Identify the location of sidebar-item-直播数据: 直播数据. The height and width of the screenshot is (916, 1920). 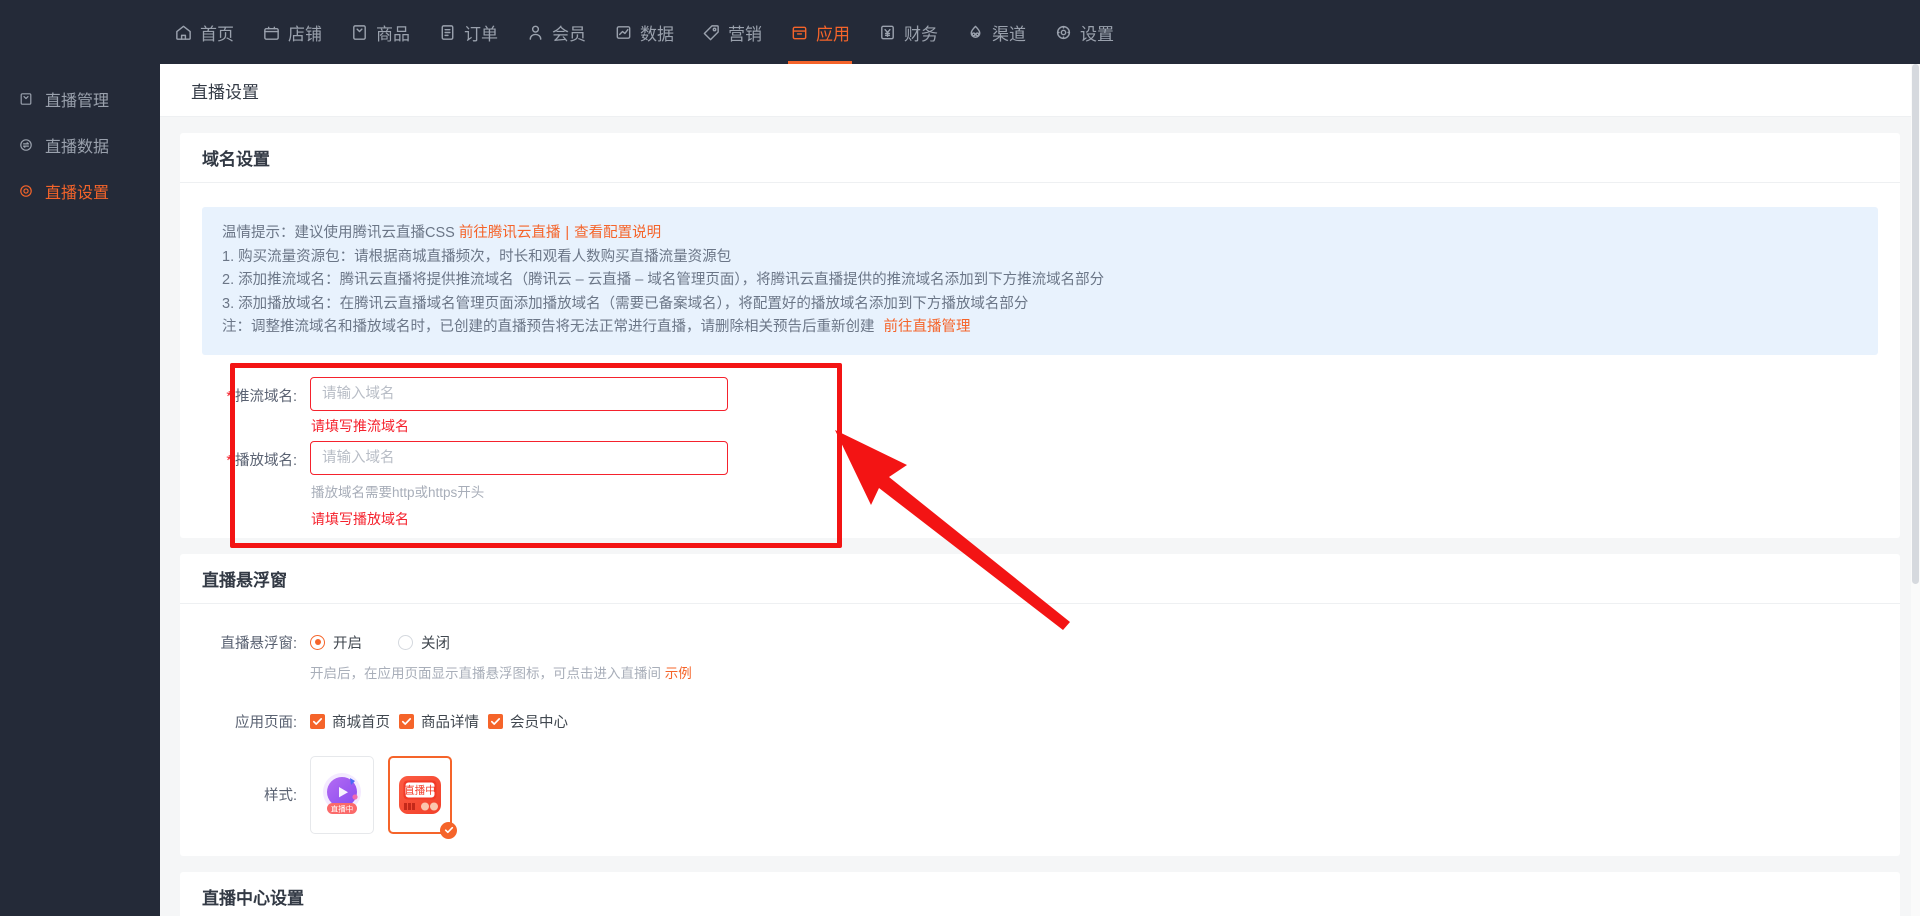
(80, 145).